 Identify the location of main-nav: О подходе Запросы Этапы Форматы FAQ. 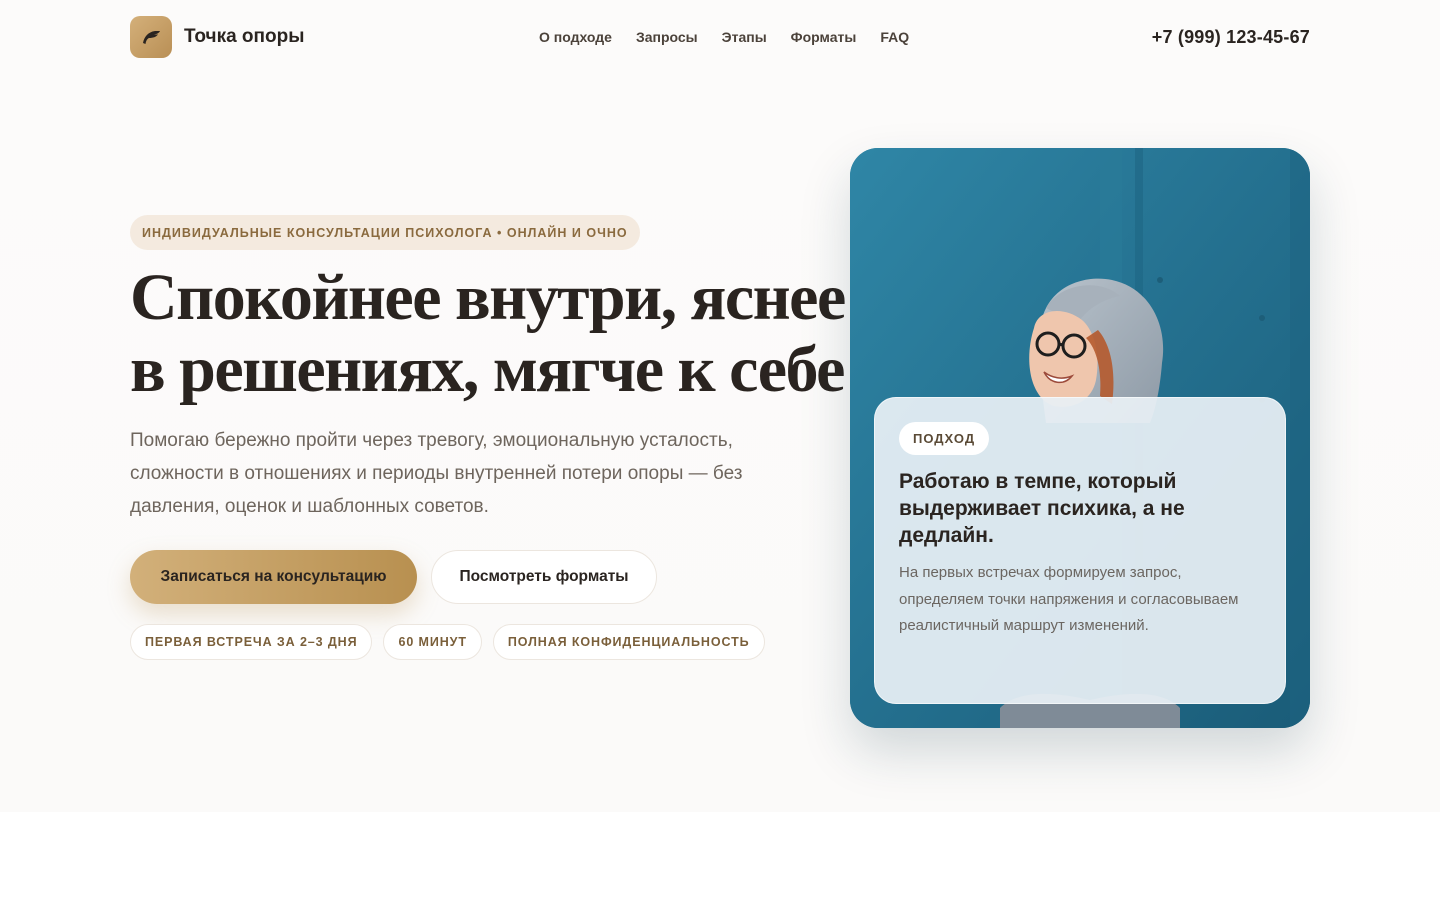
(724, 37).